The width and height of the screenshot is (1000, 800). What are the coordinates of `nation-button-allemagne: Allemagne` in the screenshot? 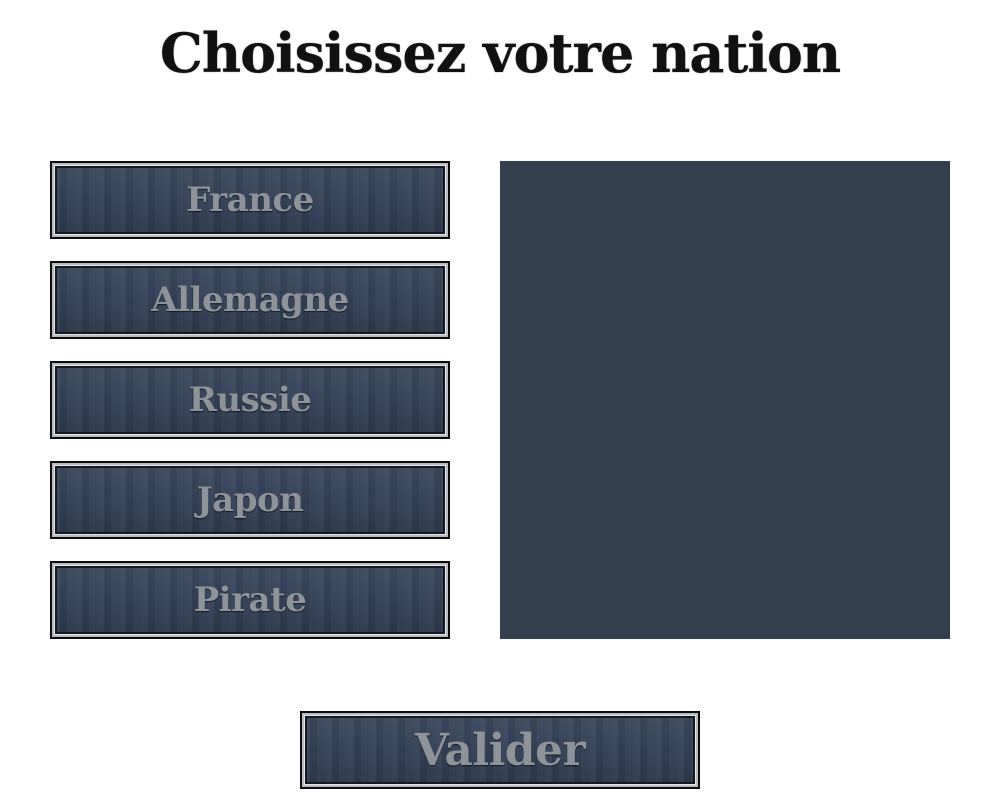 It's located at (250, 300).